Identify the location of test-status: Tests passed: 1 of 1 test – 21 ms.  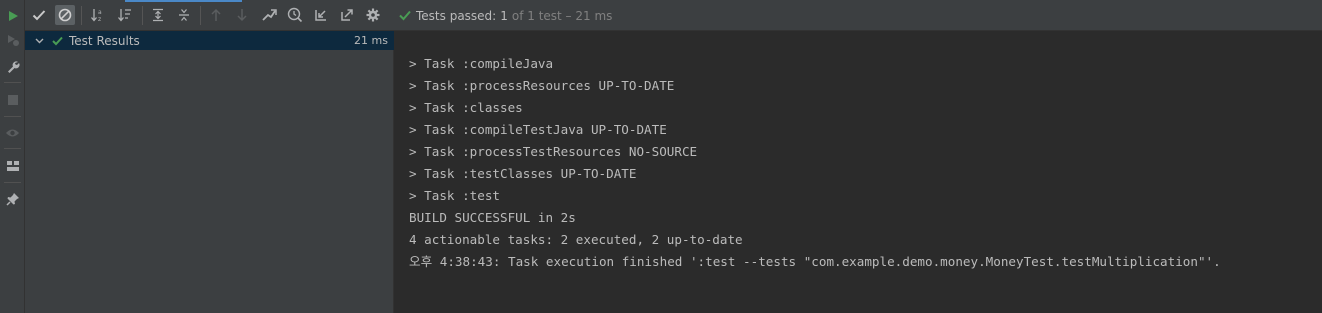
(505, 15).